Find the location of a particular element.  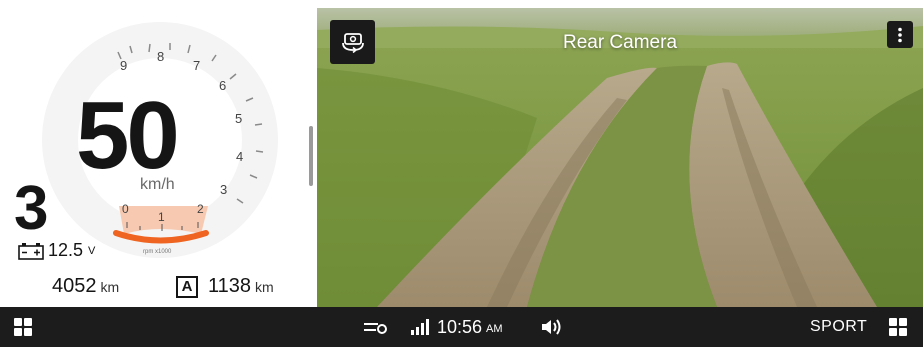

clock-ampm: AM is located at coordinates (494, 329).